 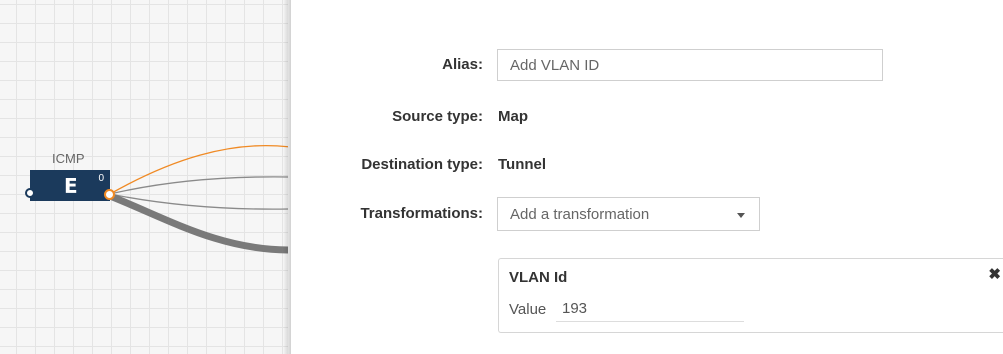 I want to click on icmp-node: Ε 0, so click(x=70, y=185).